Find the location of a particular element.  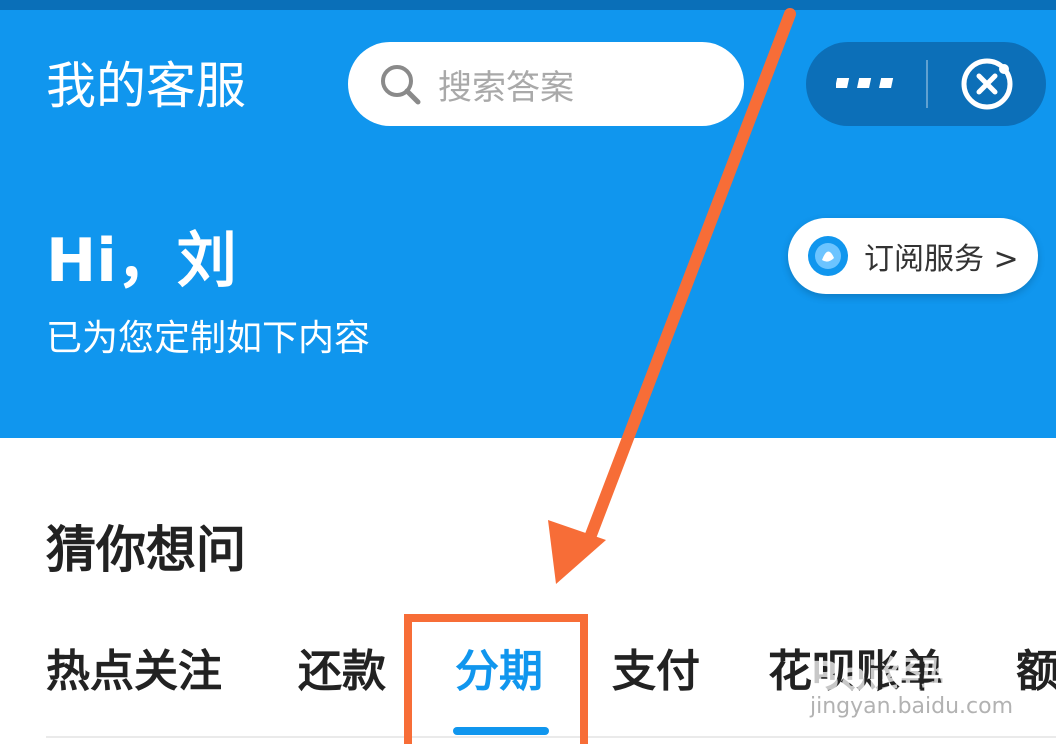

search-bar: 搜索答案 is located at coordinates (546, 84).